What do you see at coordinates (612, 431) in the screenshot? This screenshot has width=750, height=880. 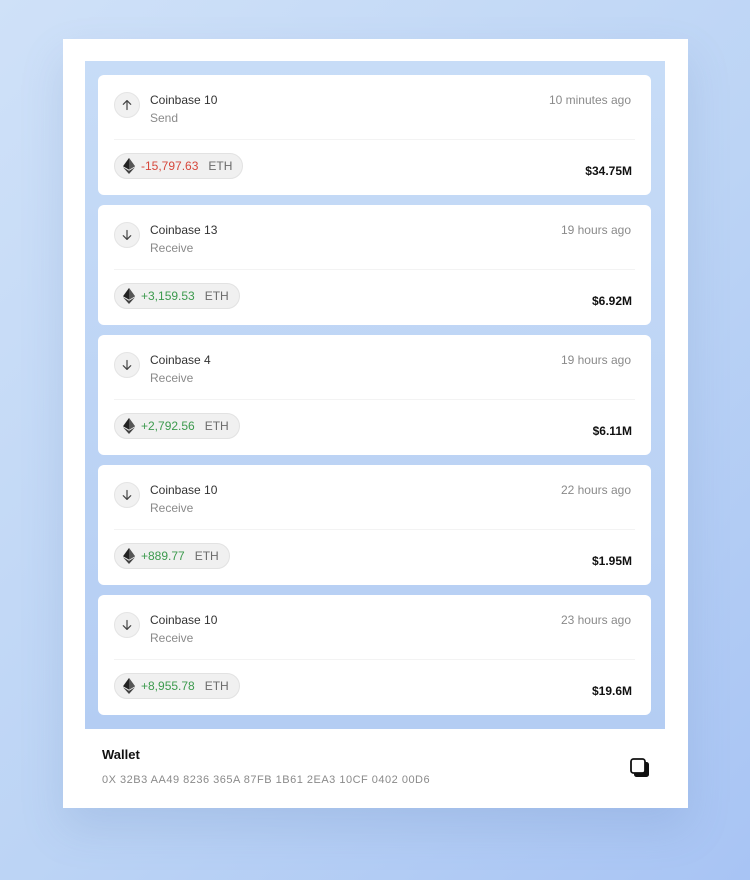 I see `usd-value: $6.11M` at bounding box center [612, 431].